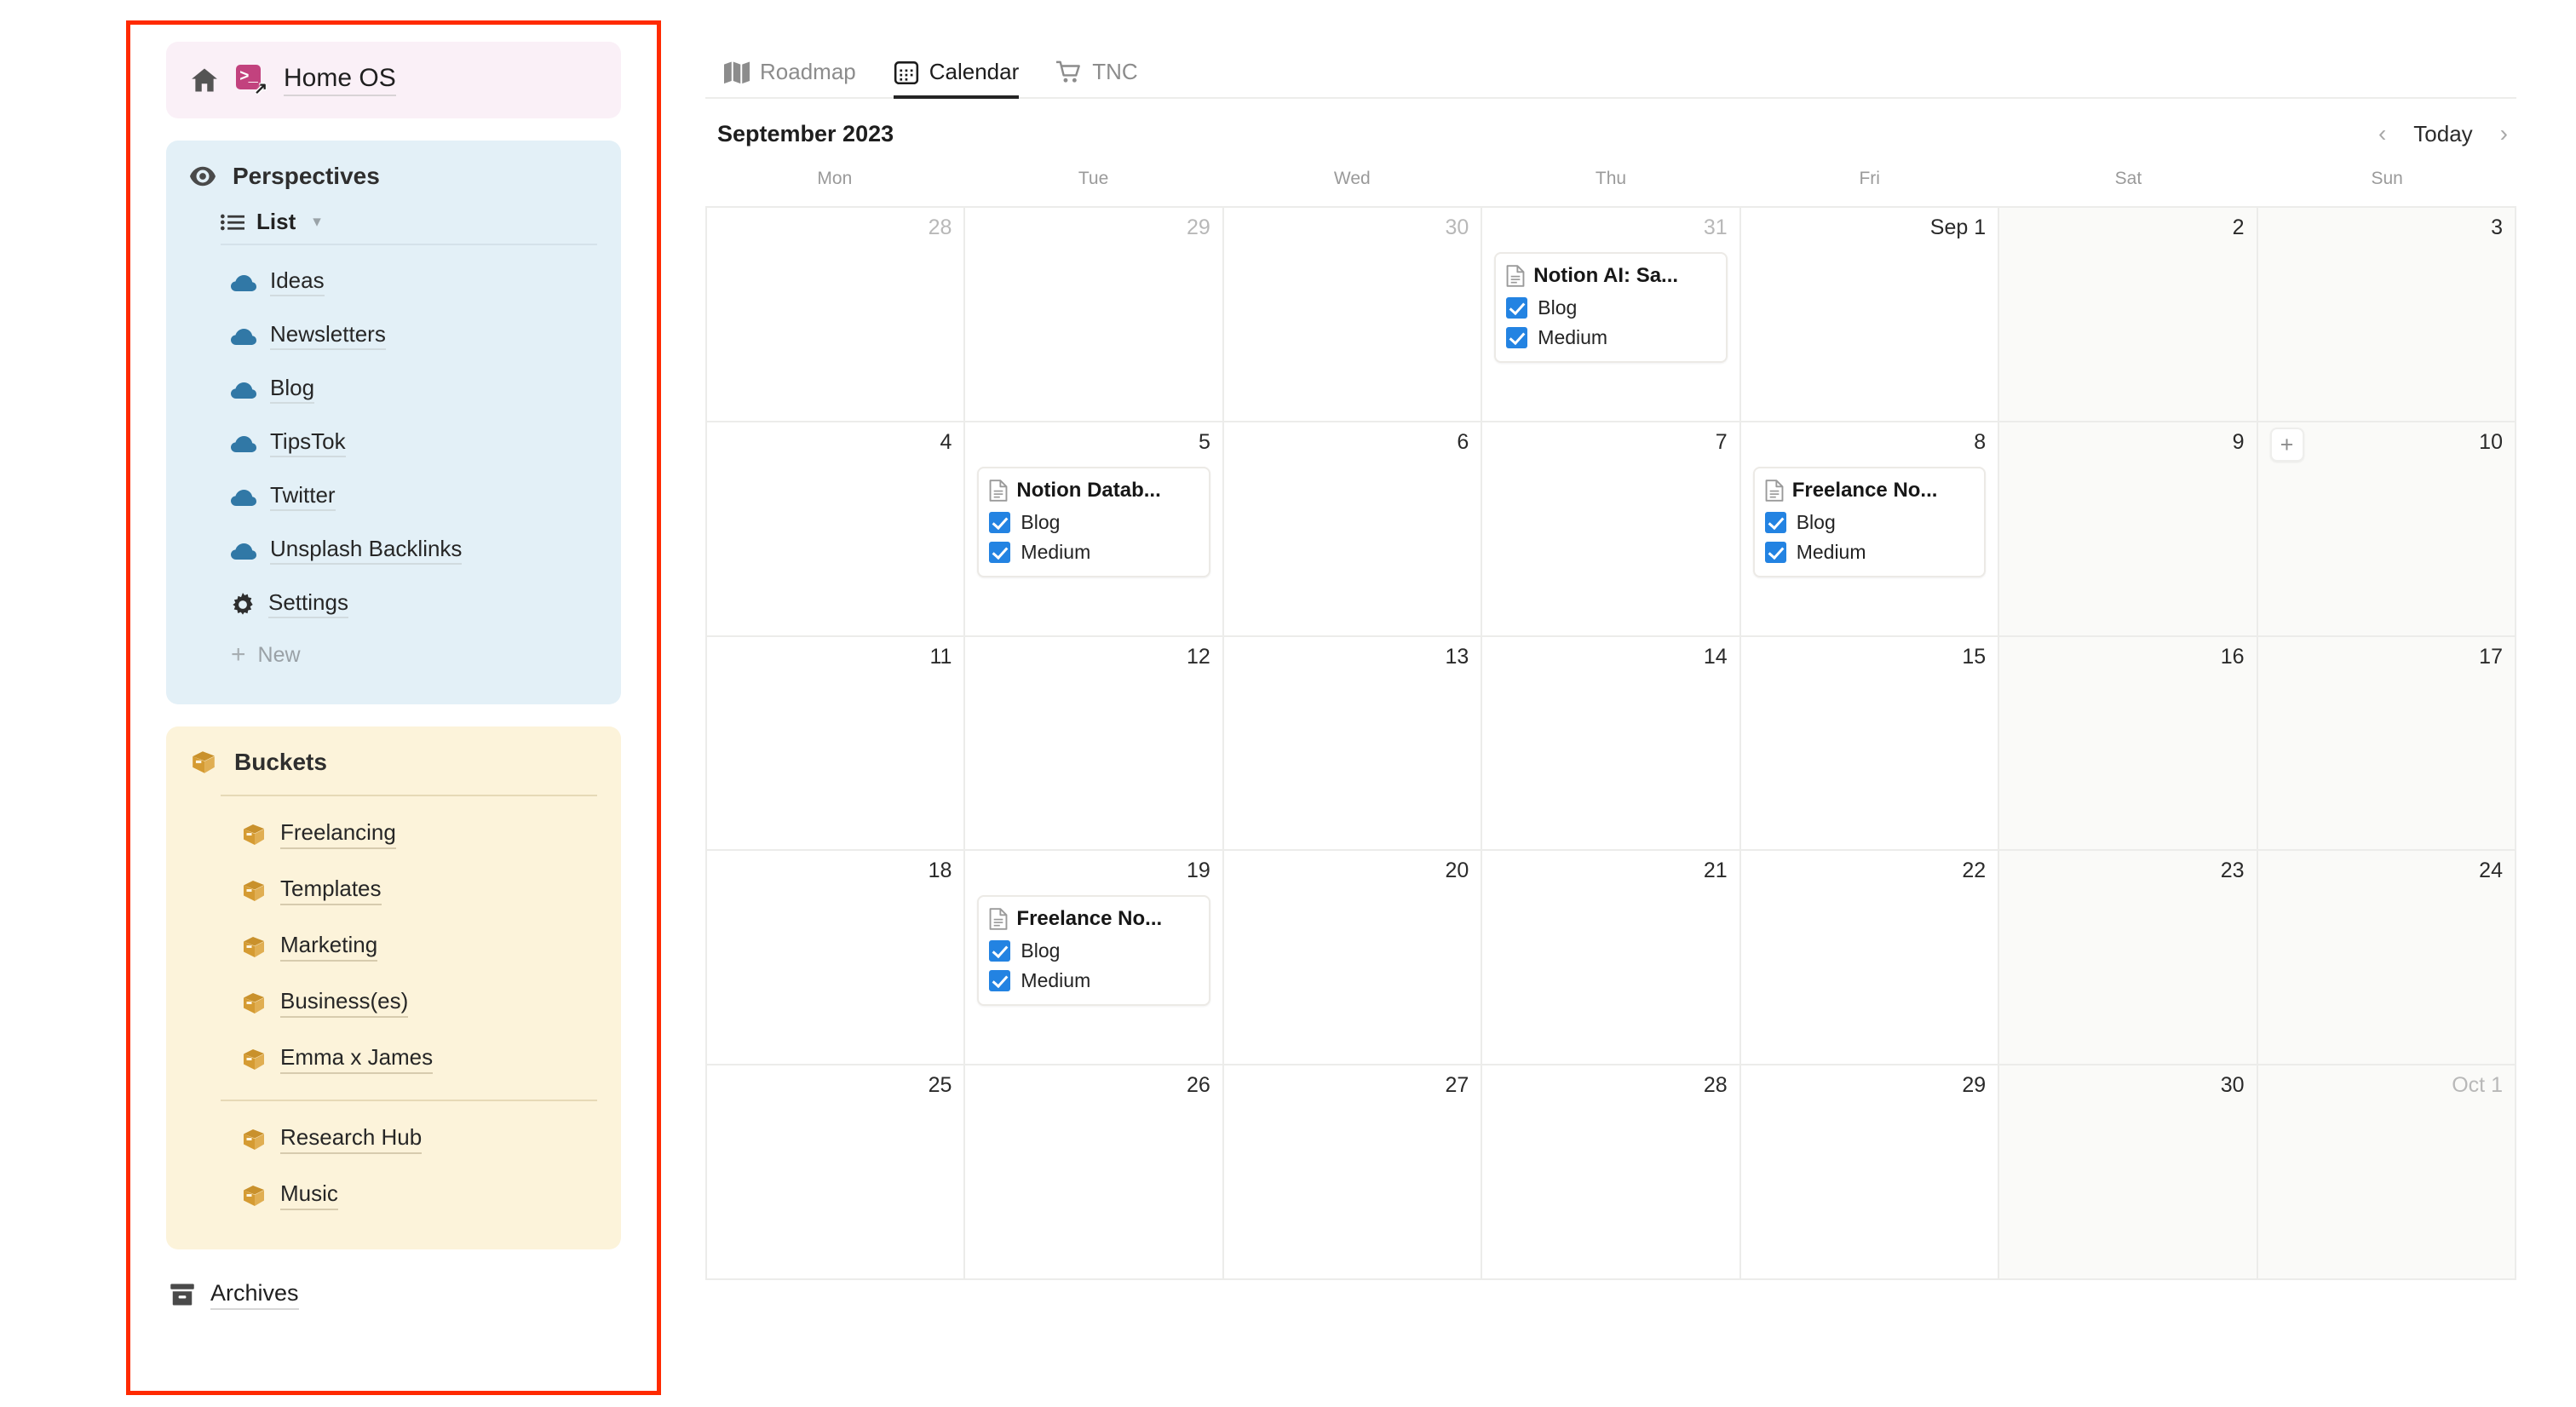 The height and width of the screenshot is (1407, 2576). I want to click on sidebar-item-research-hub: Research Hub, so click(394, 1139).